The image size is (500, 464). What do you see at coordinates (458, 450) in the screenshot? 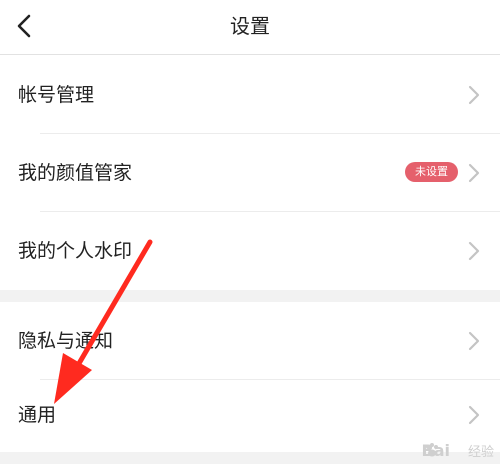
I see `baidu-watermark: Bai 经验` at bounding box center [458, 450].